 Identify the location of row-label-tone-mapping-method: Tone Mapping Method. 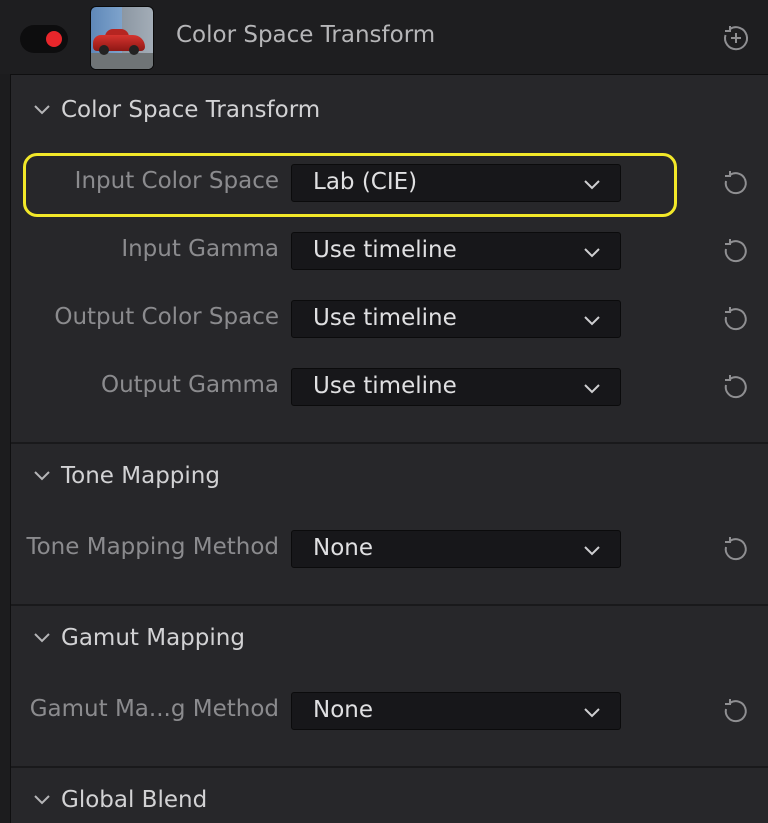
(152, 547).